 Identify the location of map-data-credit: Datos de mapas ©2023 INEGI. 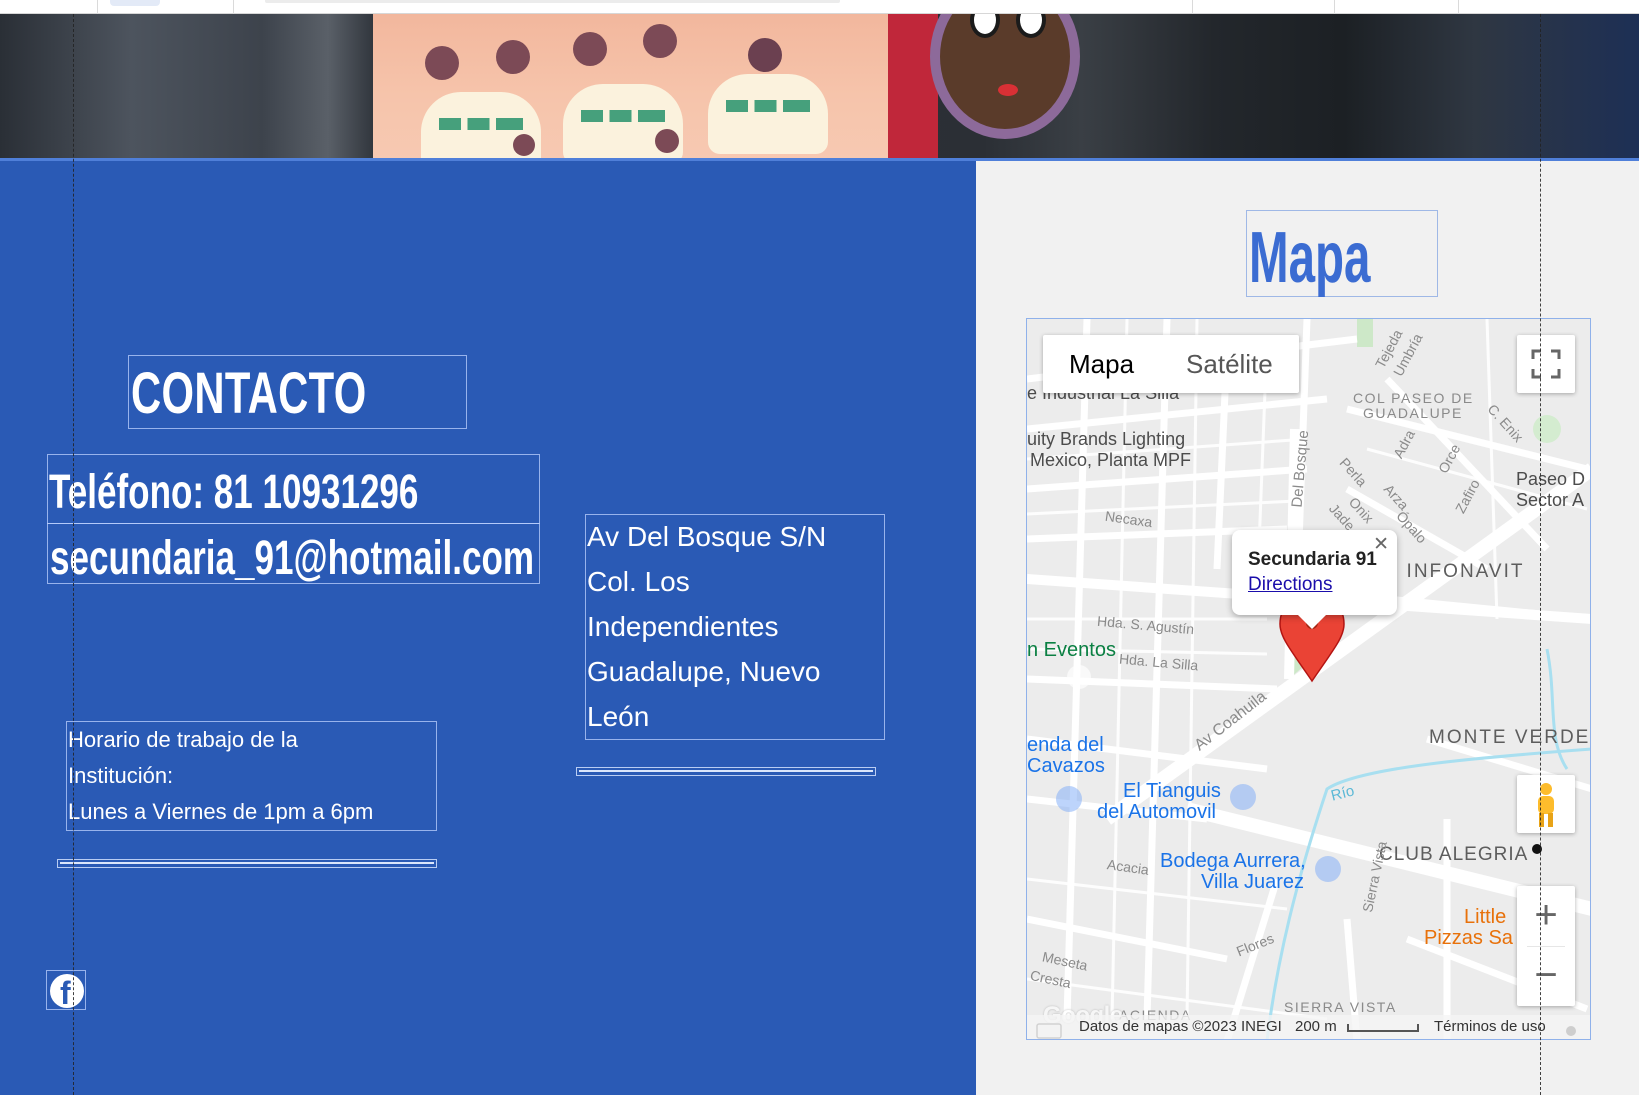
(1180, 1026).